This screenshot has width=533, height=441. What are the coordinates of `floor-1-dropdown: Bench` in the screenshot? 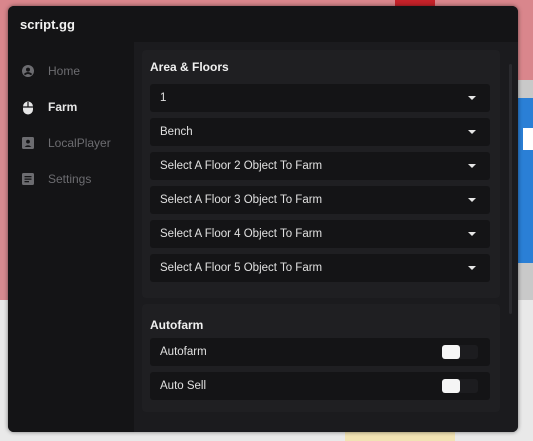 It's located at (320, 132).